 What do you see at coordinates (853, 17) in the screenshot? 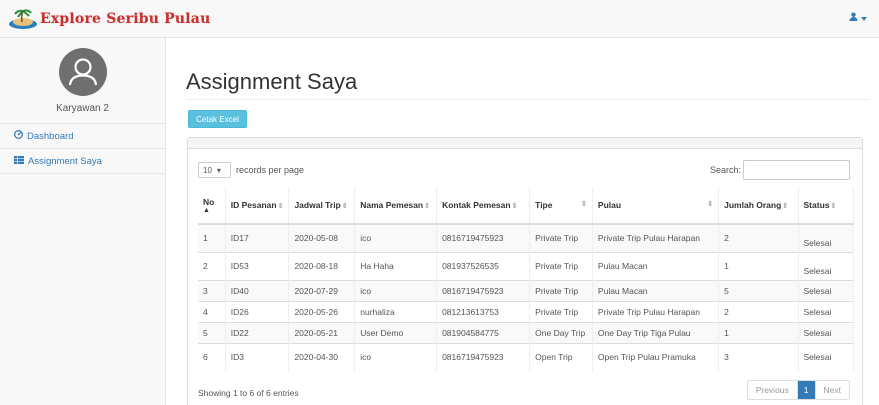
I see `user-icon` at bounding box center [853, 17].